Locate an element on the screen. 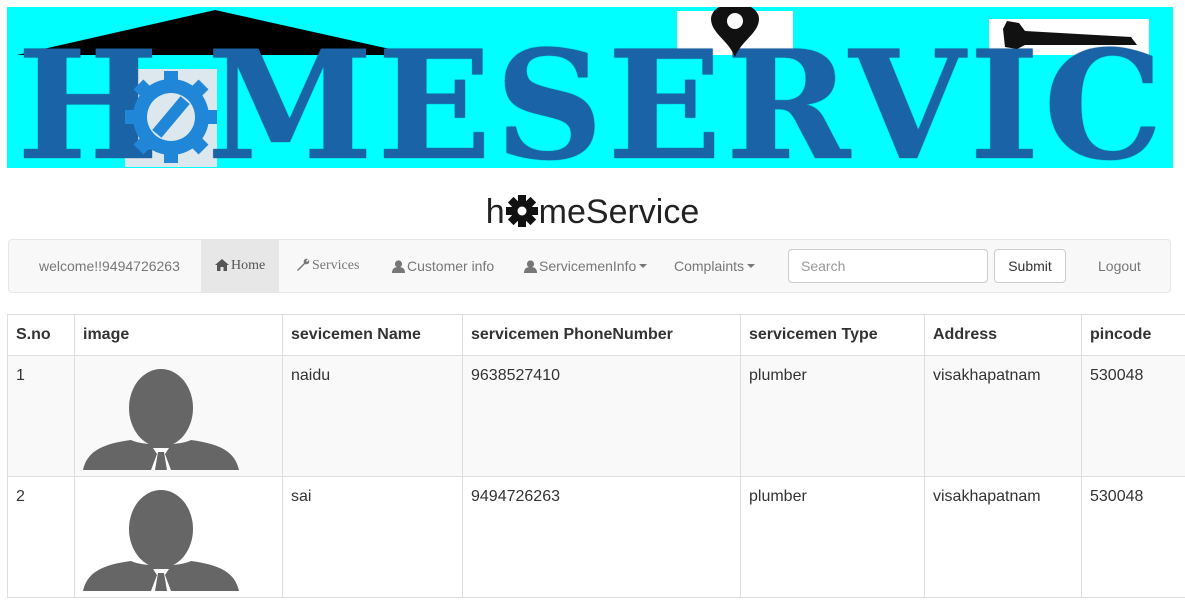 The width and height of the screenshot is (1185, 604). phone-cell: 9638527410 is located at coordinates (602, 416).